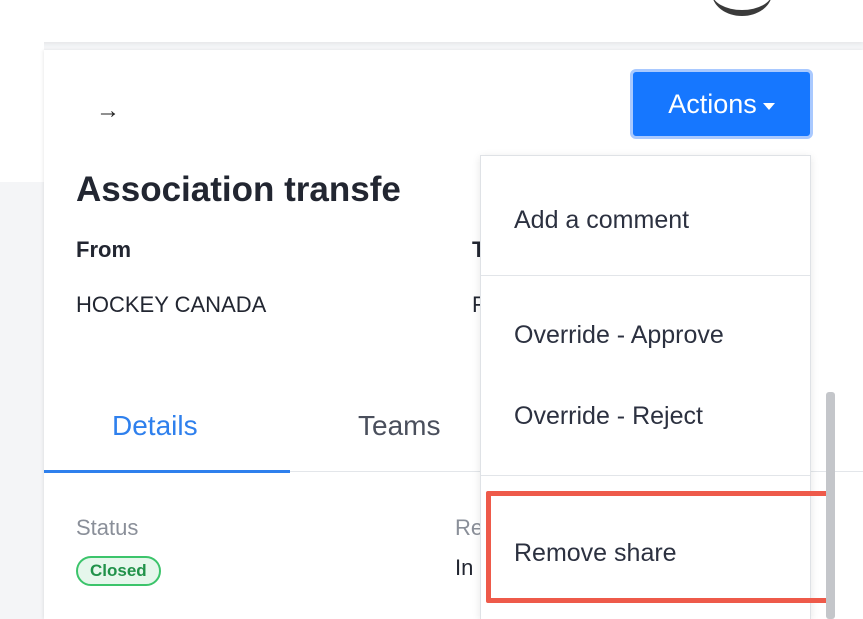 The height and width of the screenshot is (619, 863). I want to click on from-label: From, so click(103, 249).